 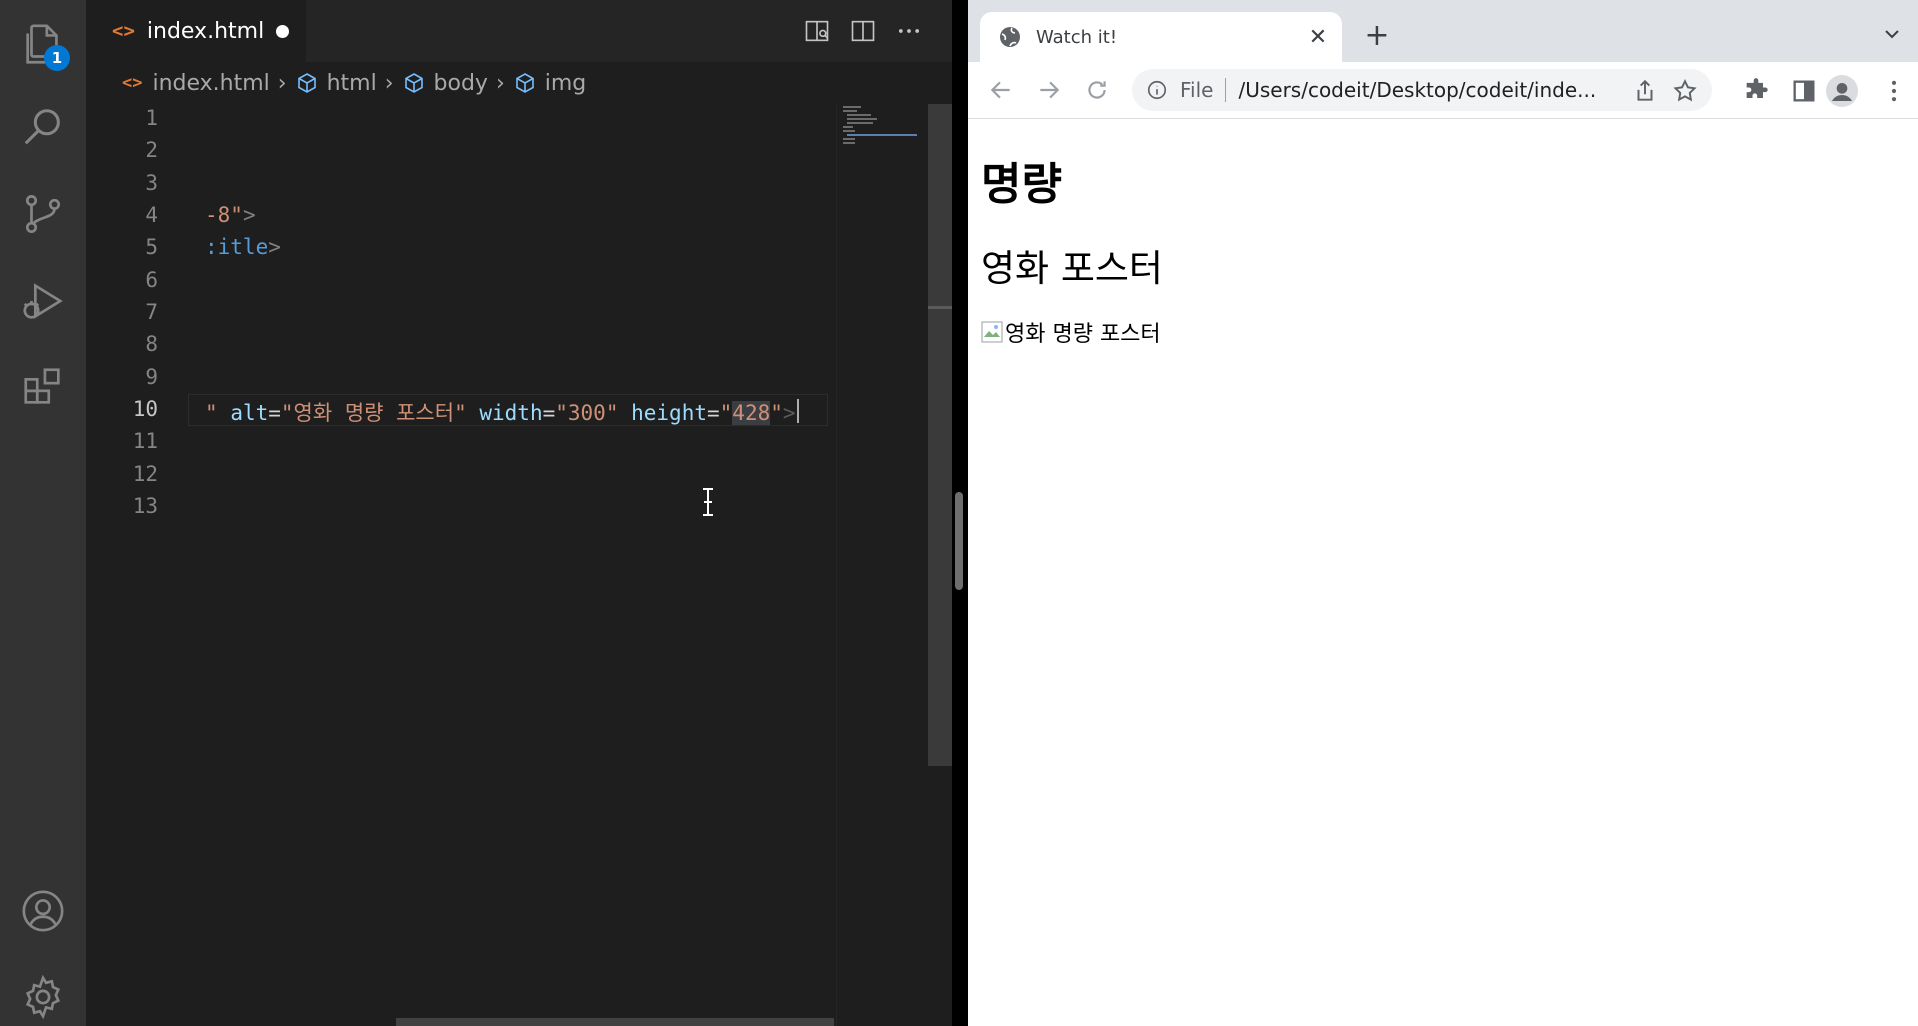 I want to click on editor-tab-index-html: <> index.html, so click(x=196, y=31).